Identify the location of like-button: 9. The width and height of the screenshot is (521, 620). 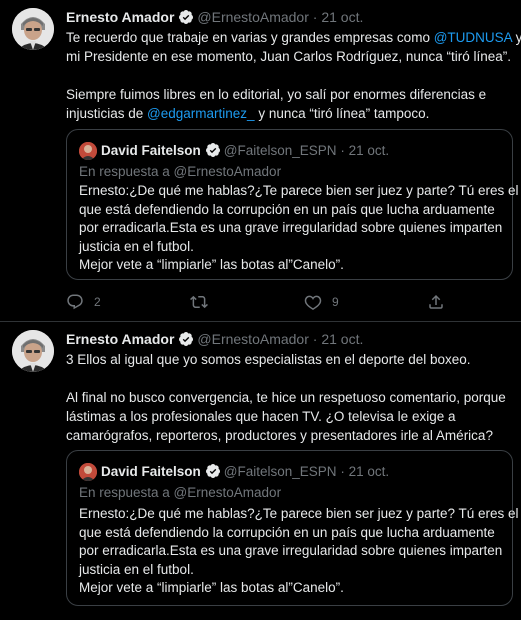
(321, 302).